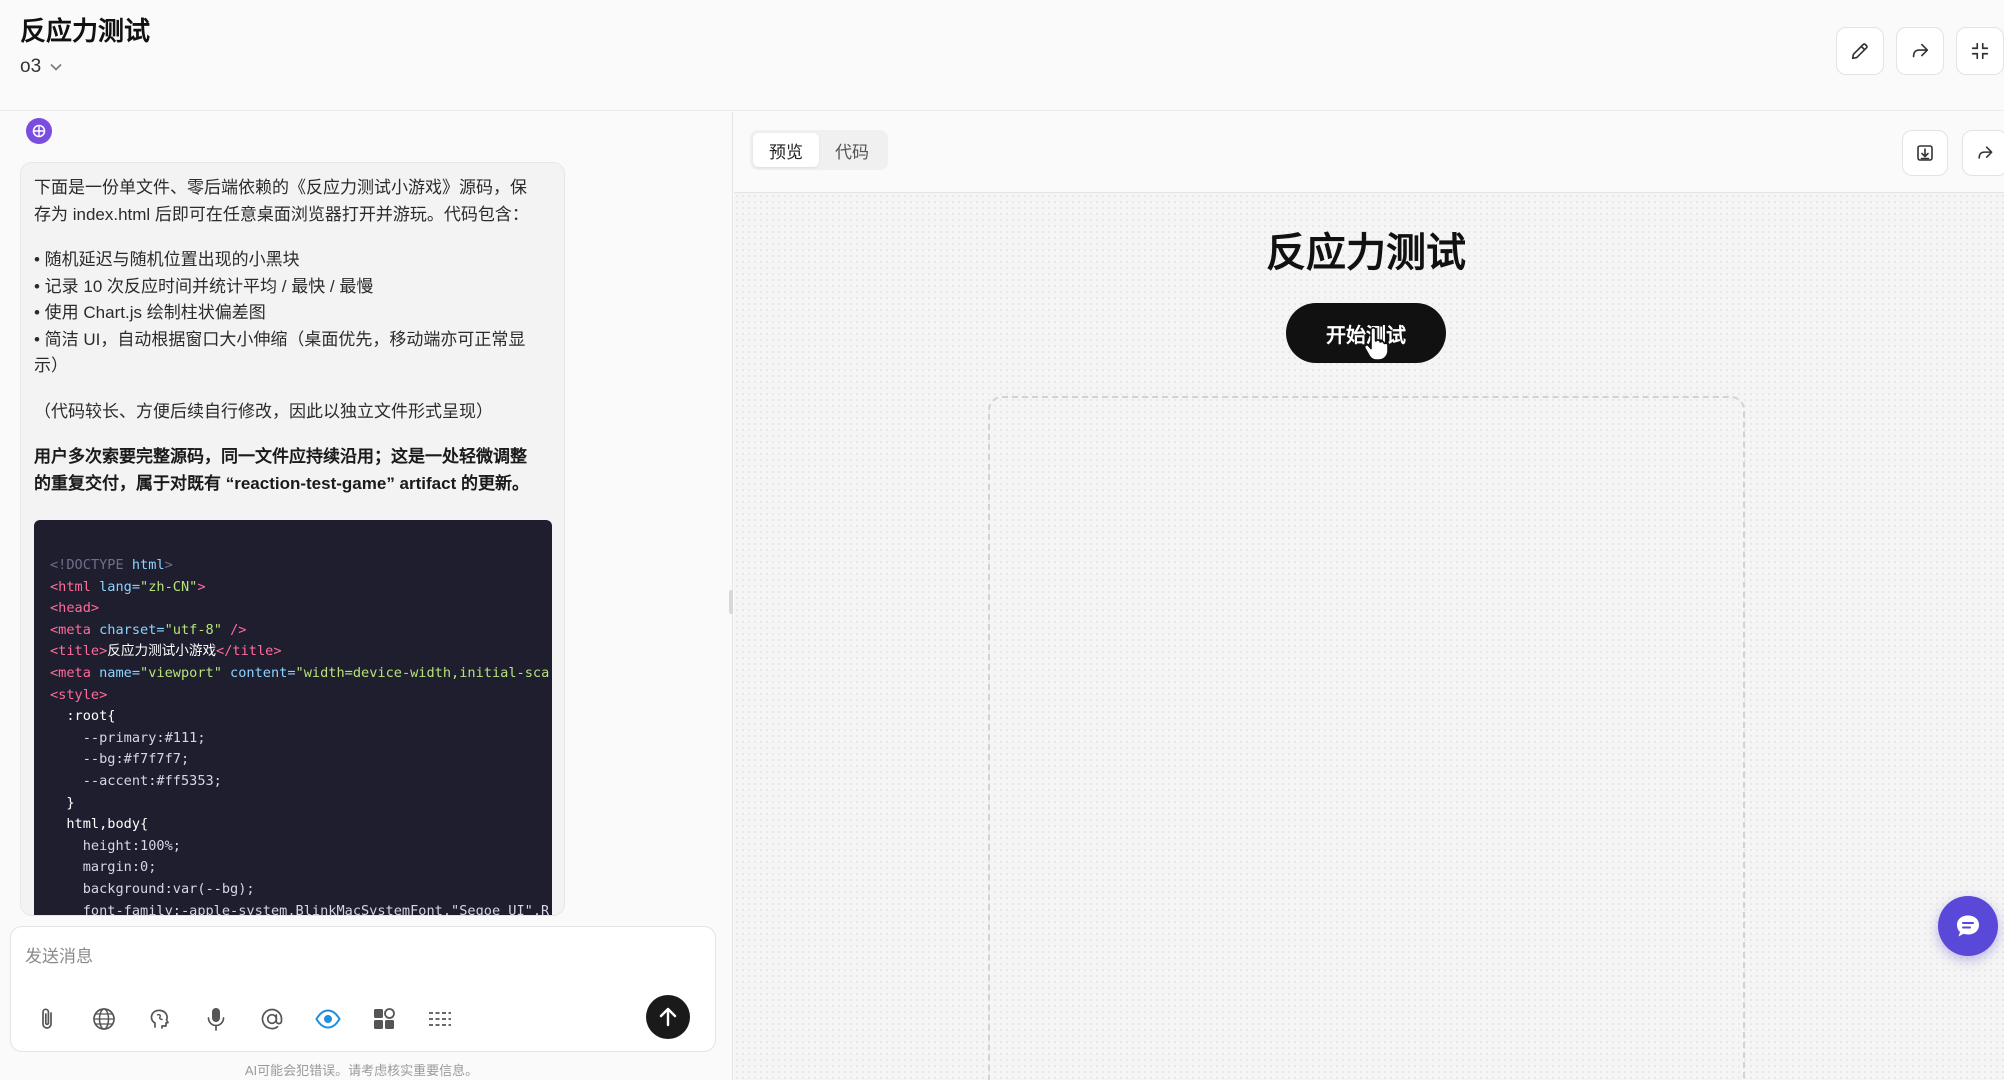  Describe the element at coordinates (1002, 55) in the screenshot. I see `top-header: 反应力测试 o3` at that location.